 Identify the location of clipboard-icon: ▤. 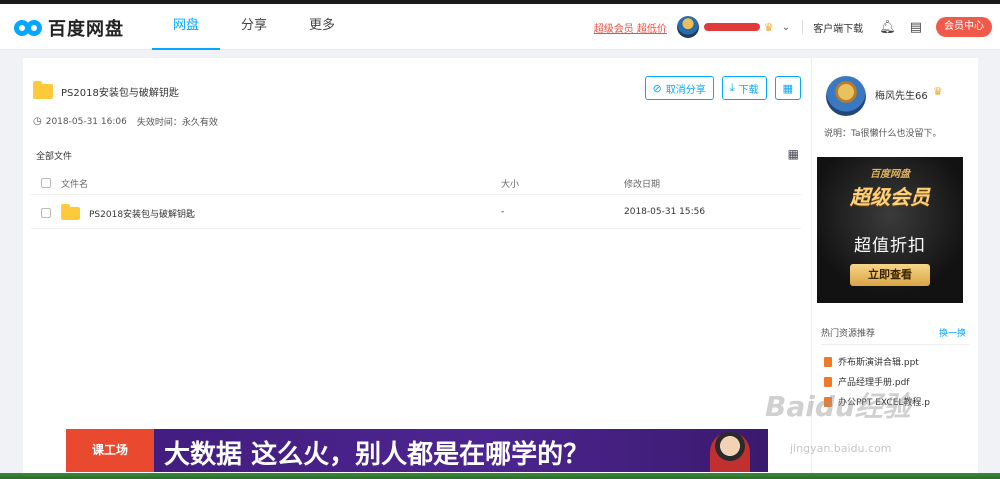
(916, 27).